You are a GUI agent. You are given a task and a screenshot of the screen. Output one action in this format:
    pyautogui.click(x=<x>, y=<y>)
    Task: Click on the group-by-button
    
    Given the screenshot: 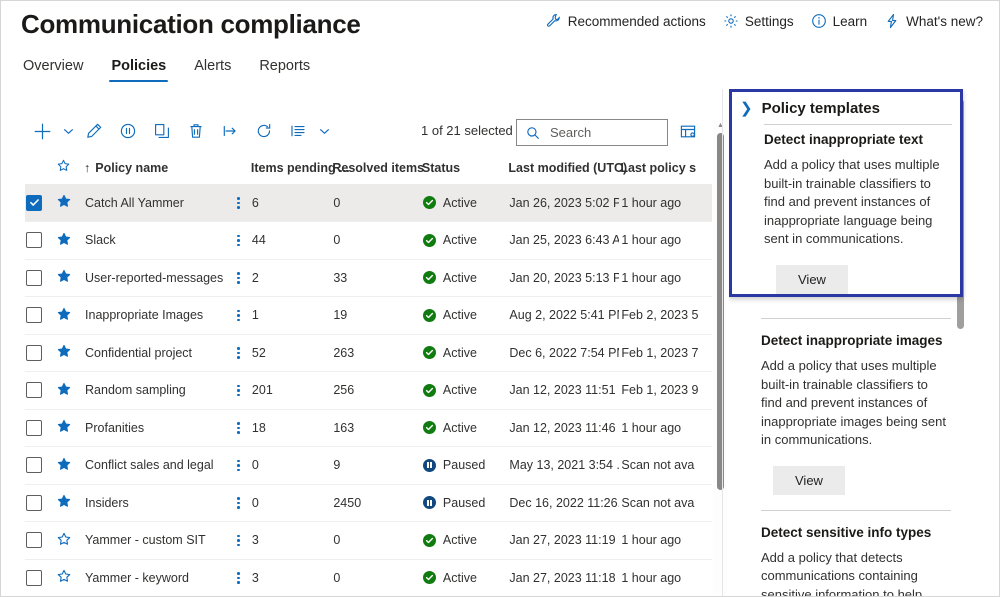 What is the action you would take?
    pyautogui.click(x=298, y=131)
    